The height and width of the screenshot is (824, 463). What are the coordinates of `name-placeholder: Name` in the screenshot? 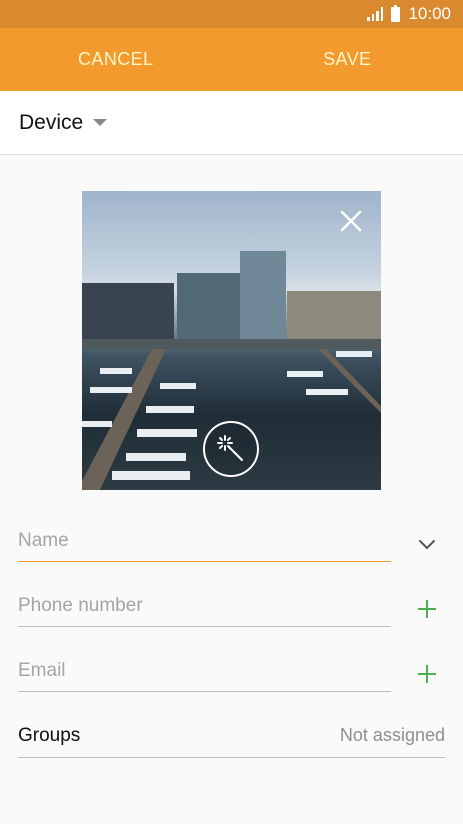 It's located at (43, 540).